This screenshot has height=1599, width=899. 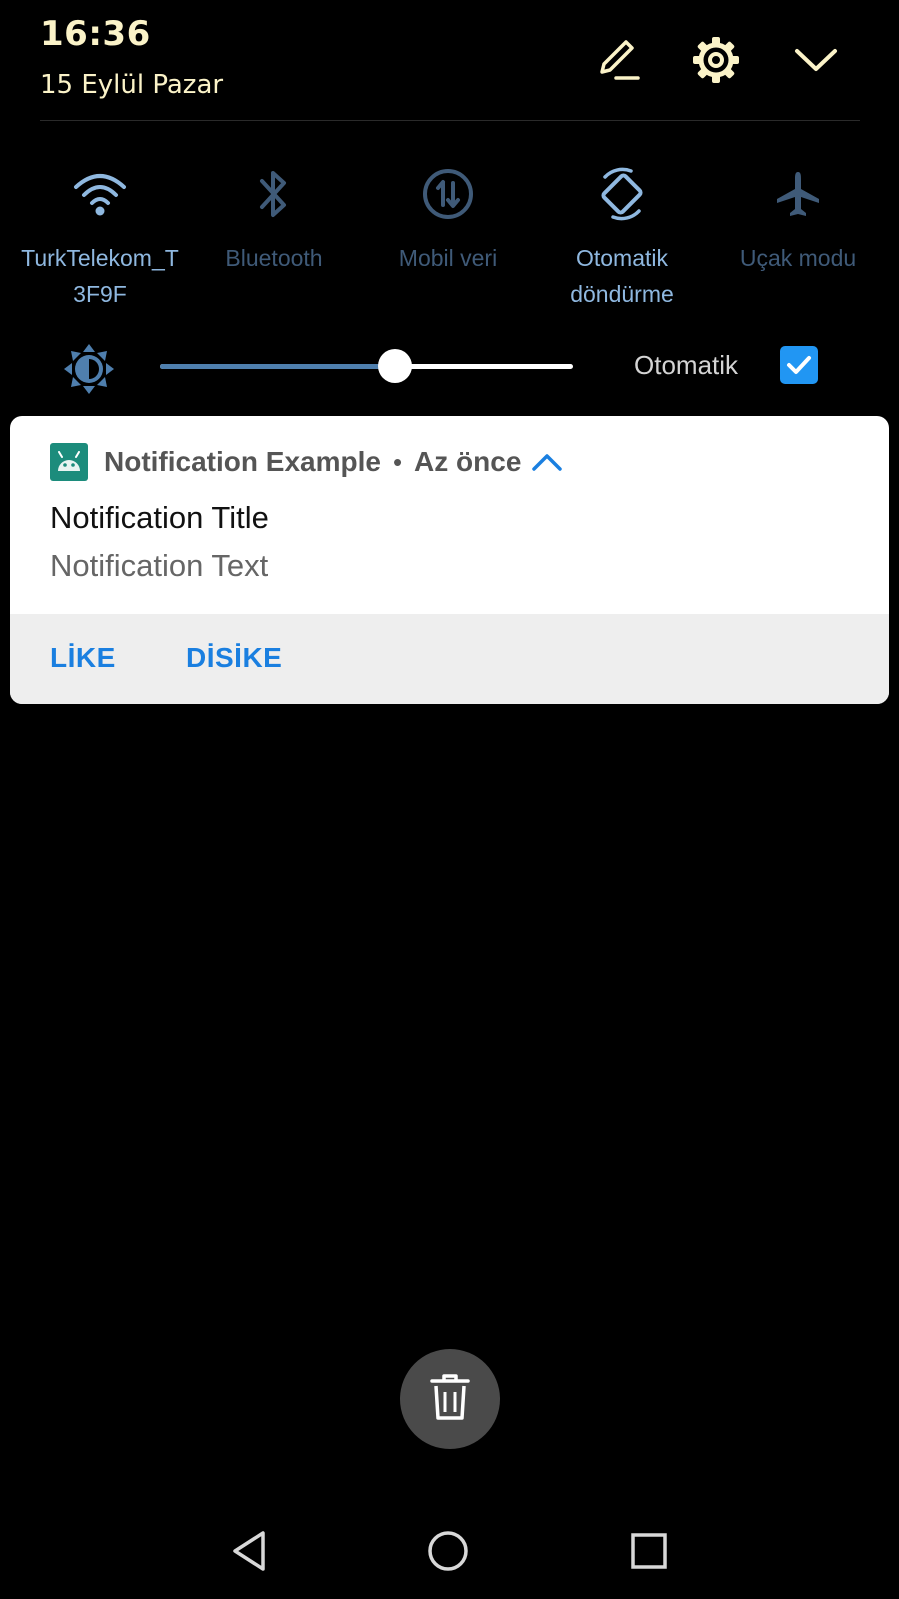 I want to click on airplane-icon, so click(x=798, y=194).